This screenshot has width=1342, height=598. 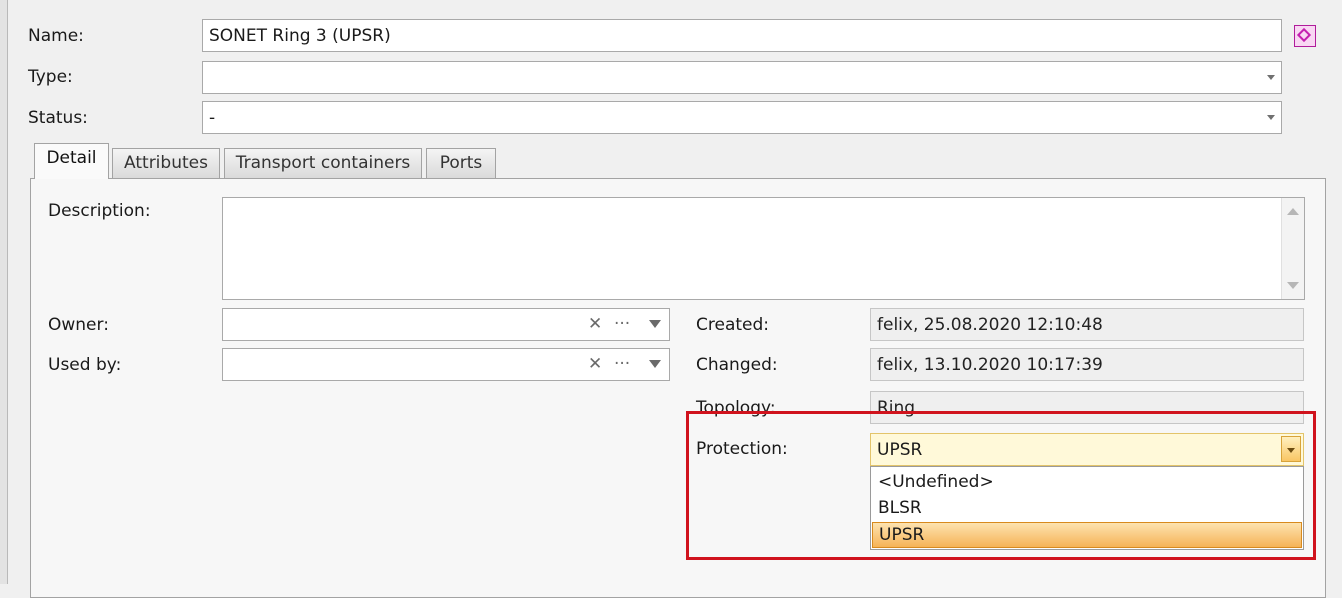 What do you see at coordinates (1293, 211) in the screenshot?
I see `scroll-up-icon` at bounding box center [1293, 211].